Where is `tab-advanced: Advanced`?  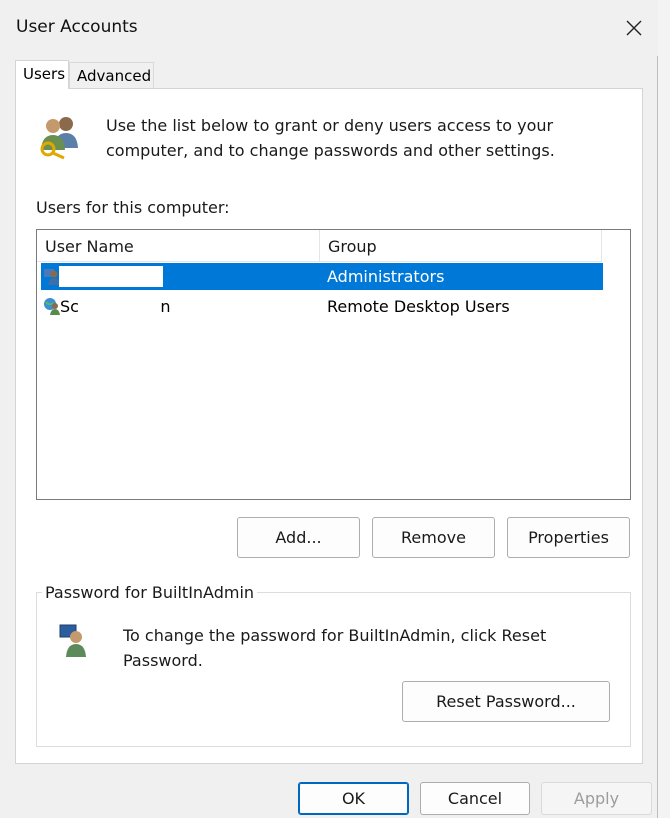
tab-advanced: Advanced is located at coordinates (111, 75).